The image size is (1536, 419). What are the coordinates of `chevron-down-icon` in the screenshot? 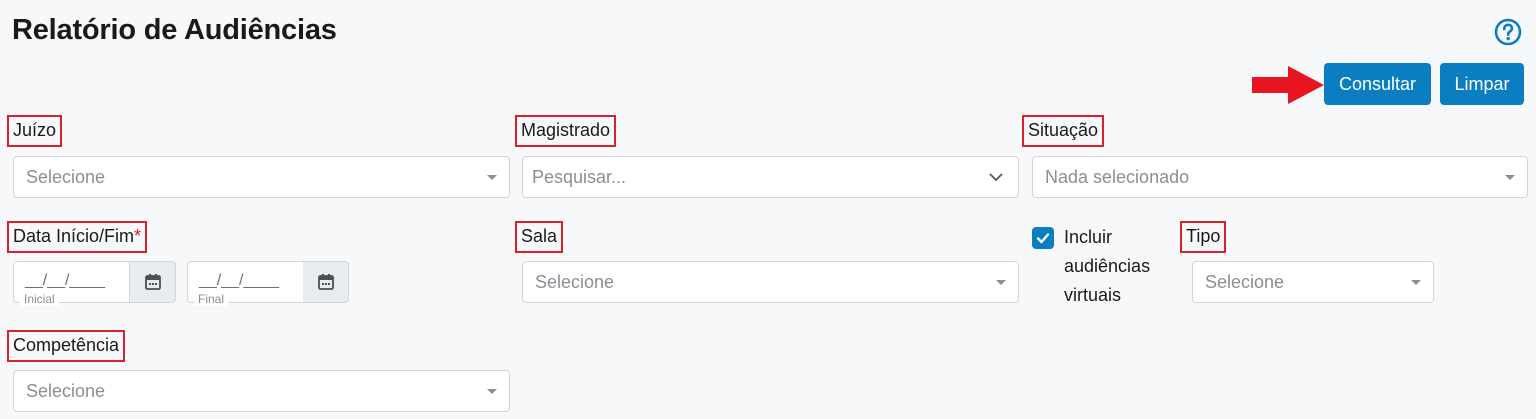 It's located at (996, 177).